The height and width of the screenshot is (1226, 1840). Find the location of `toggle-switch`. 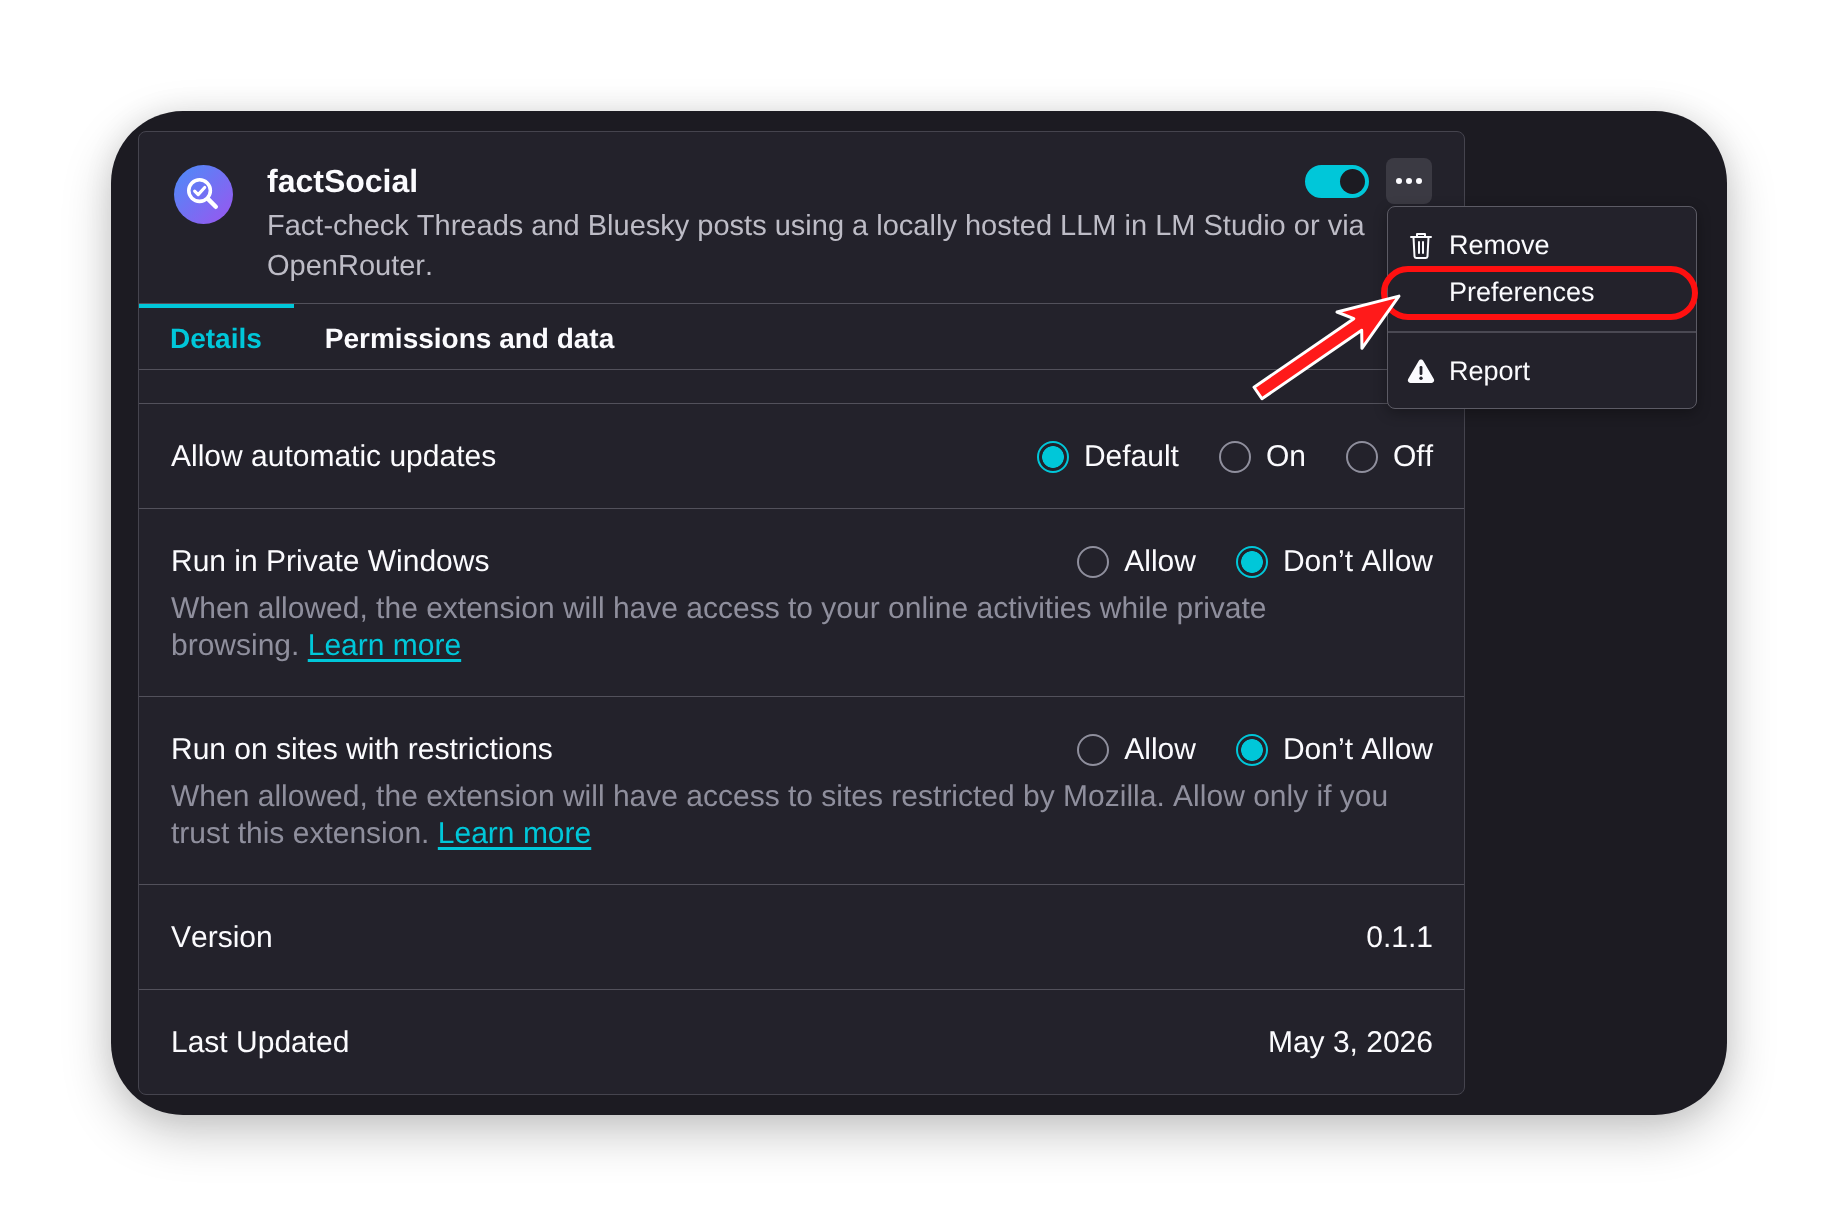

toggle-switch is located at coordinates (1337, 181).